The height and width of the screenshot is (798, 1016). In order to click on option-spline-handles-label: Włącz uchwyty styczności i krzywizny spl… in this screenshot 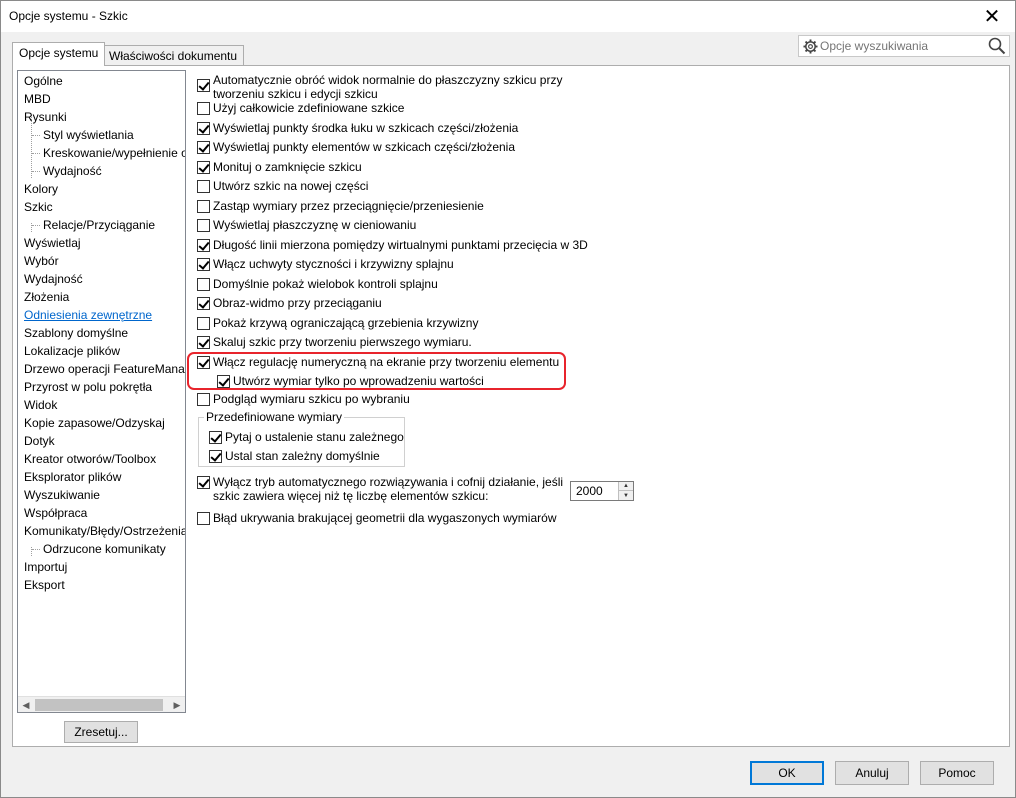, I will do `click(333, 264)`.